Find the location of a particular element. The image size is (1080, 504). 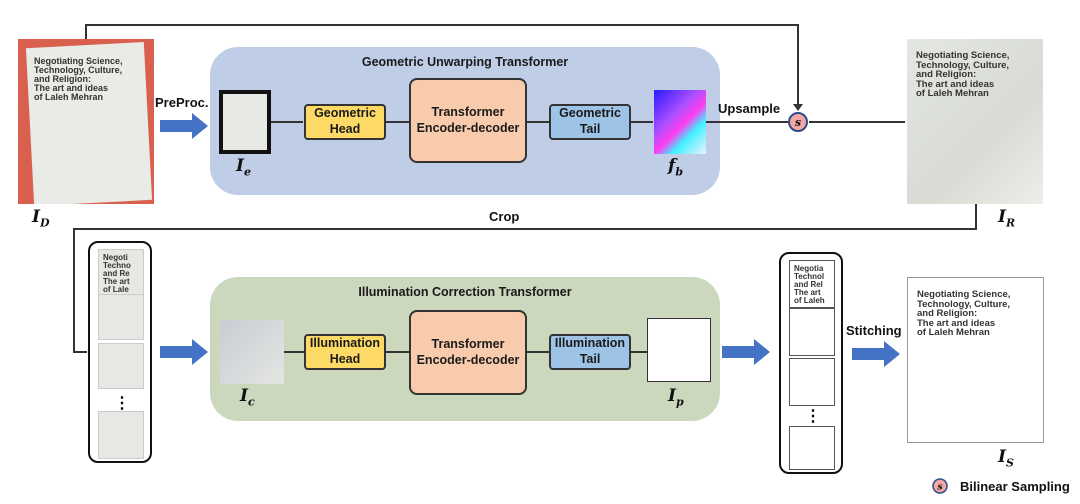

label-i-r: IR is located at coordinates (1007, 218).